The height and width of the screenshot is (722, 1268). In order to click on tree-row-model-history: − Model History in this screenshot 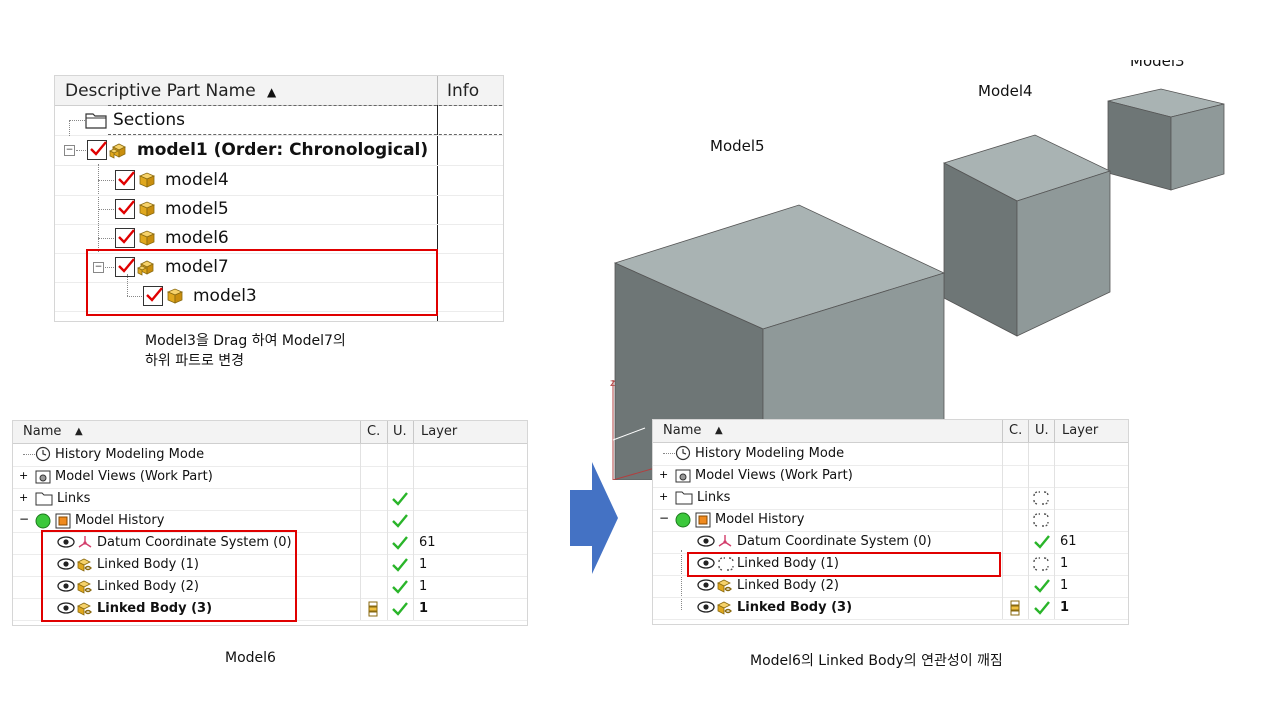, I will do `click(890, 520)`.